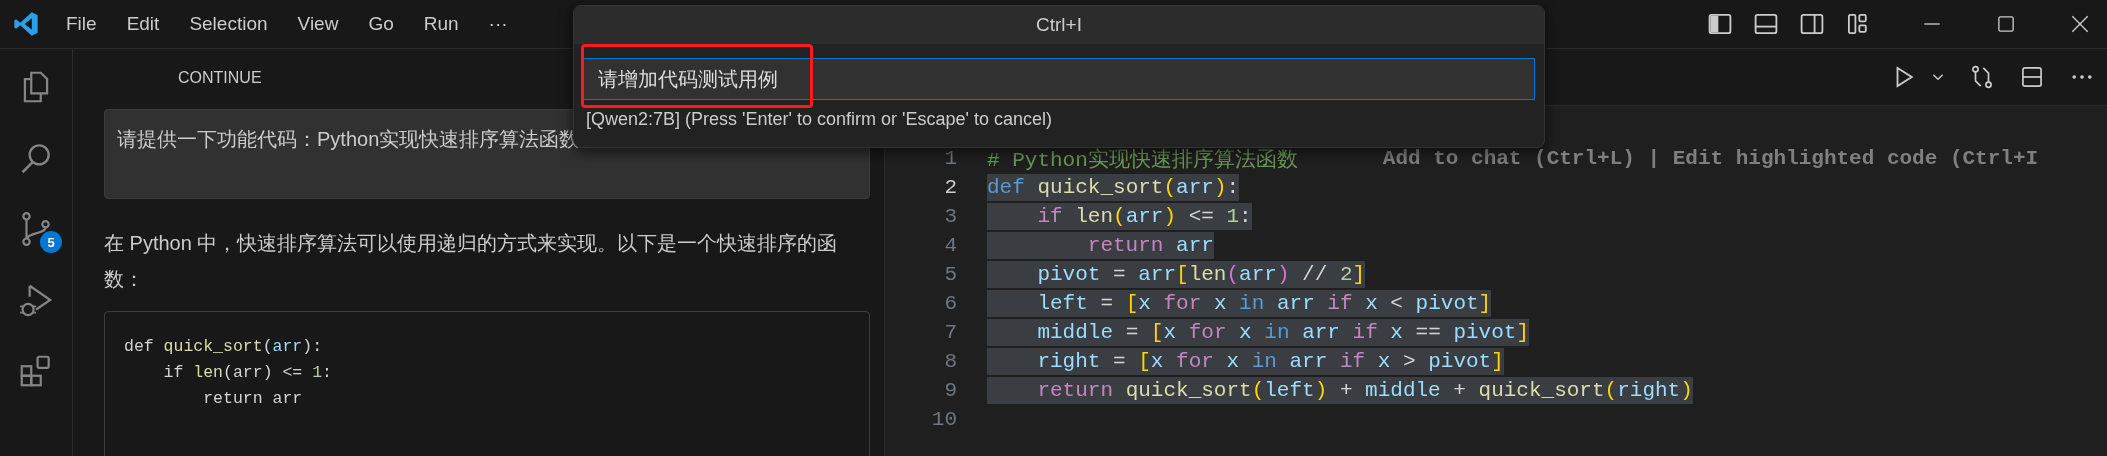  Describe the element at coordinates (950, 361) in the screenshot. I see `line-number: 8` at that location.